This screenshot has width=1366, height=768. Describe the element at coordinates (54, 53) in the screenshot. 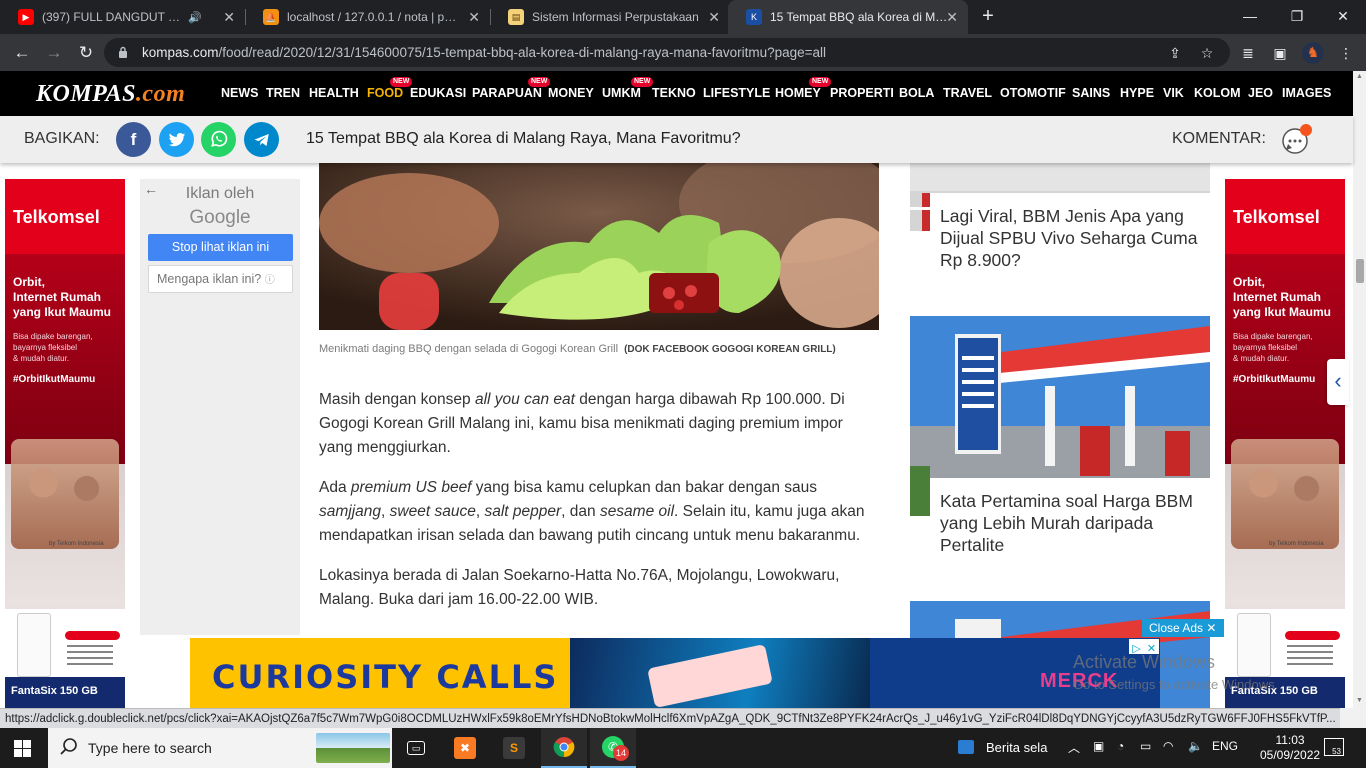

I see `forward-icon: →` at that location.